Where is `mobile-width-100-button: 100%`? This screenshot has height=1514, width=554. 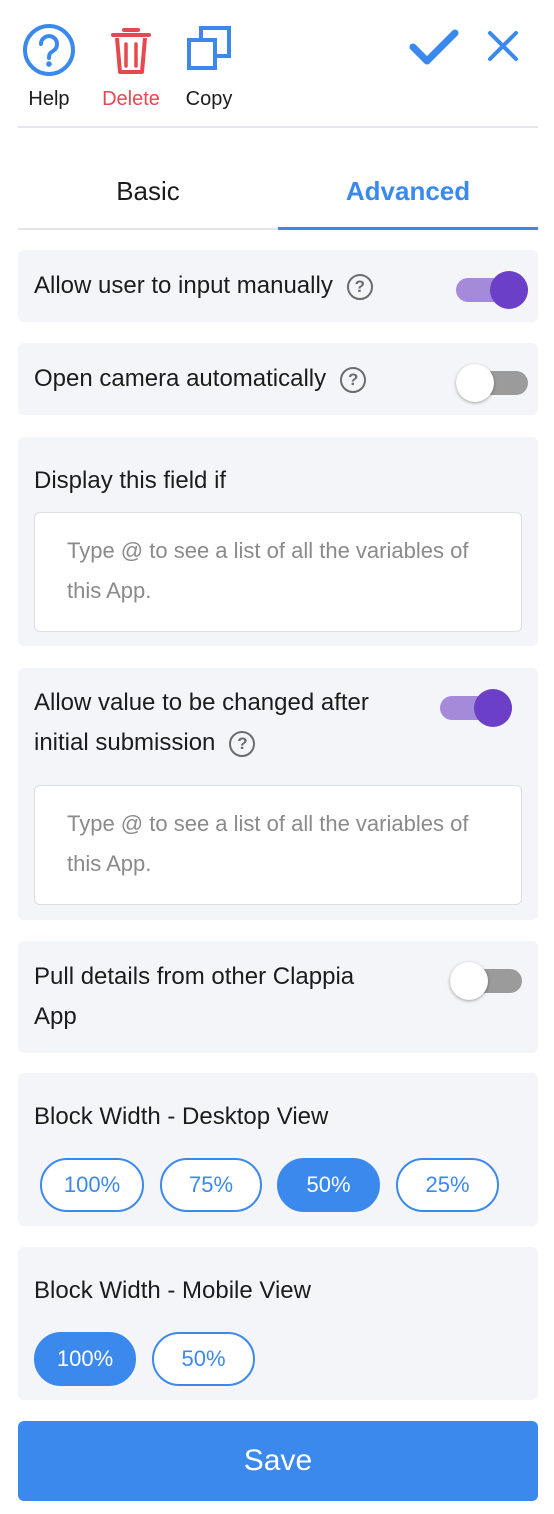 mobile-width-100-button: 100% is located at coordinates (85, 1359).